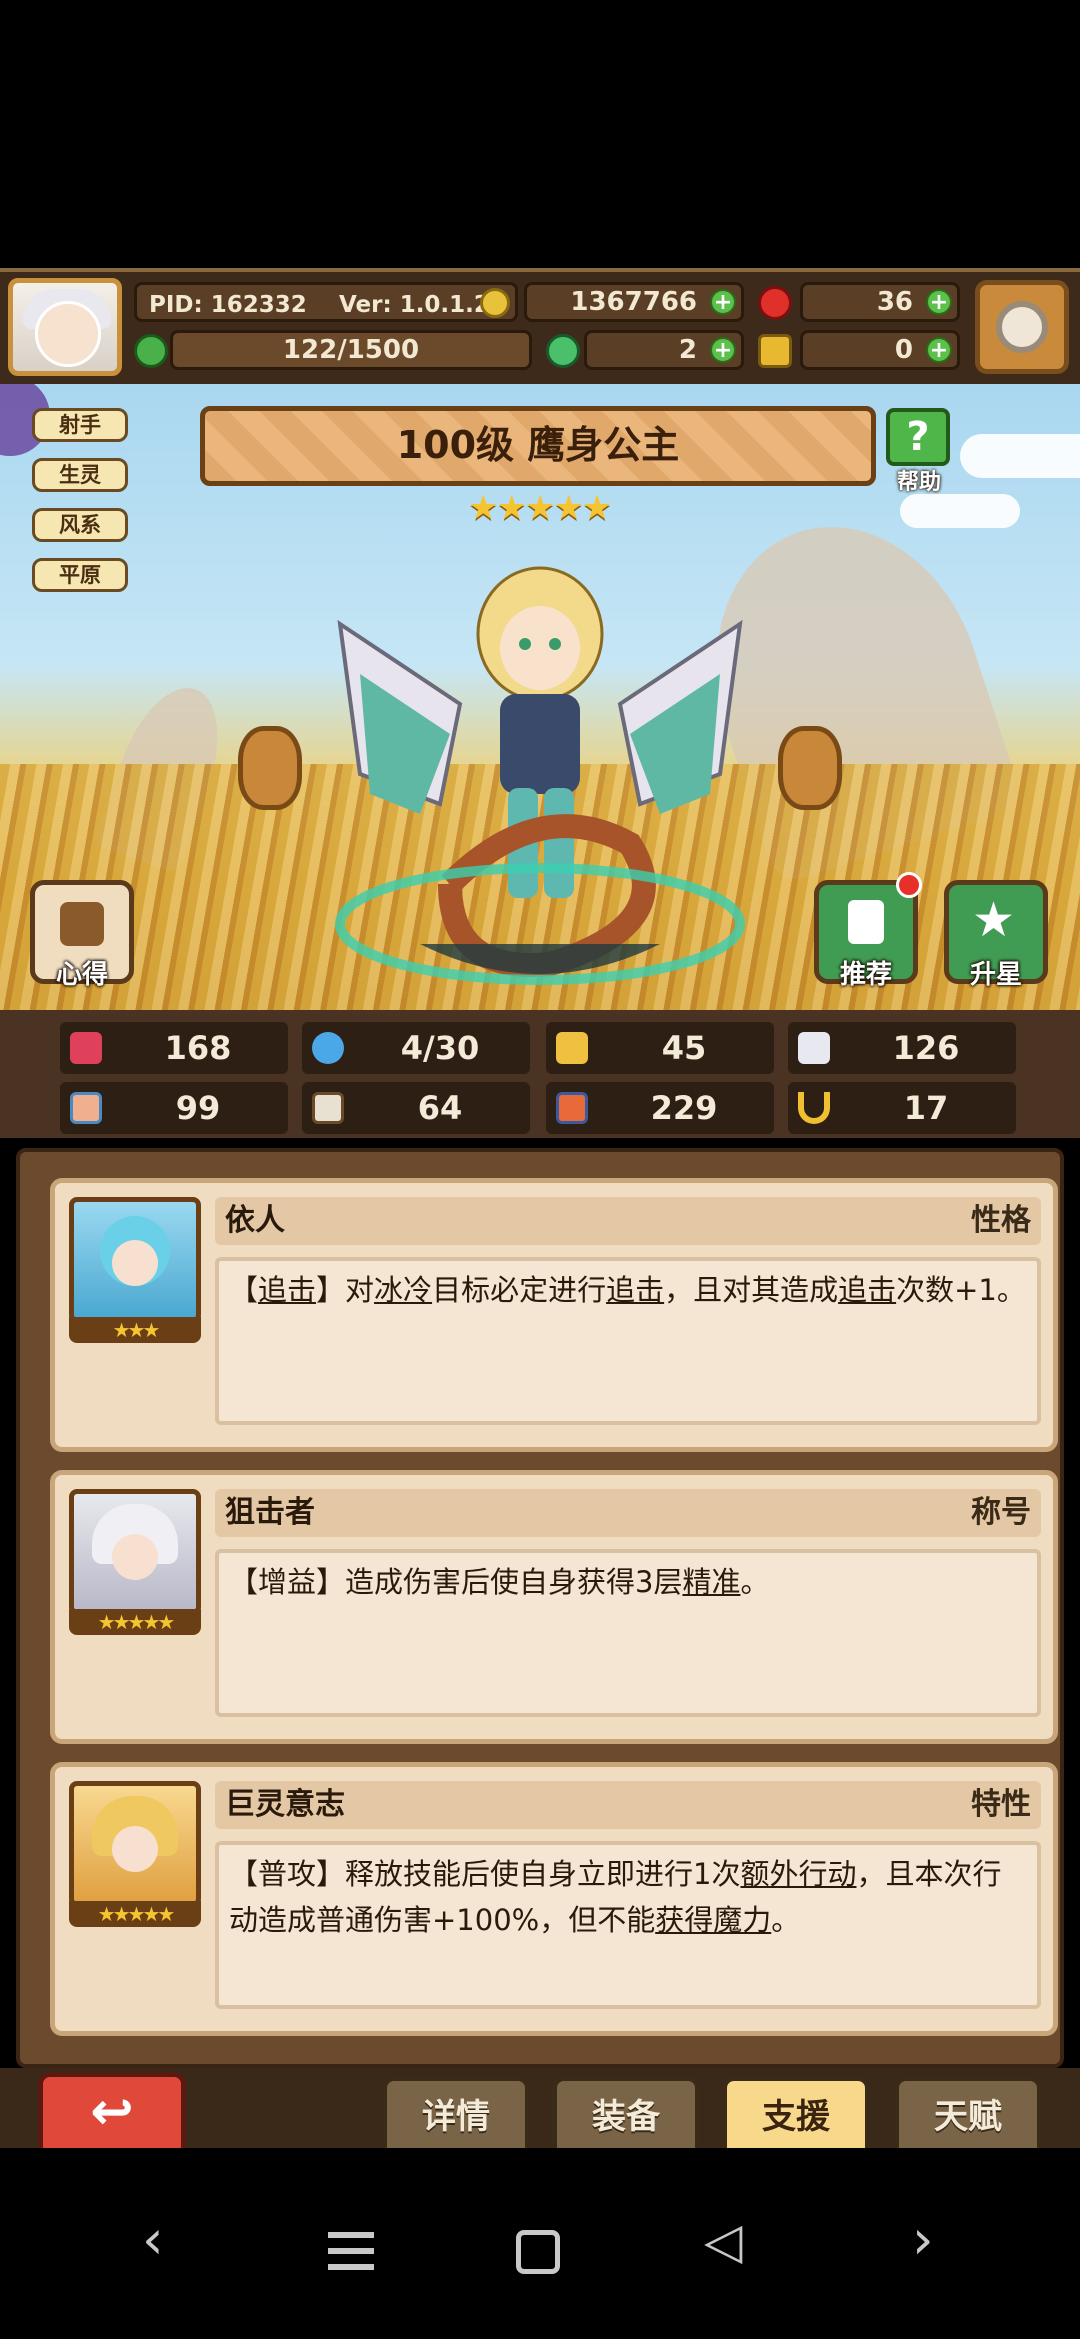 The image size is (1080, 2339). I want to click on tag-terrain: 平原, so click(80, 575).